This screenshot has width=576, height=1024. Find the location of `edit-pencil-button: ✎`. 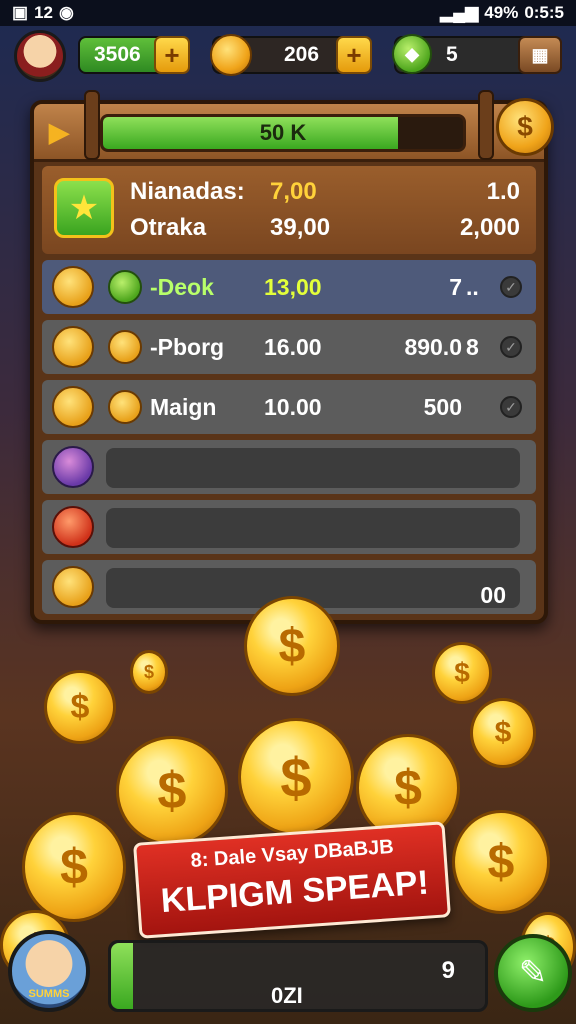

edit-pencil-button: ✎ is located at coordinates (533, 973).